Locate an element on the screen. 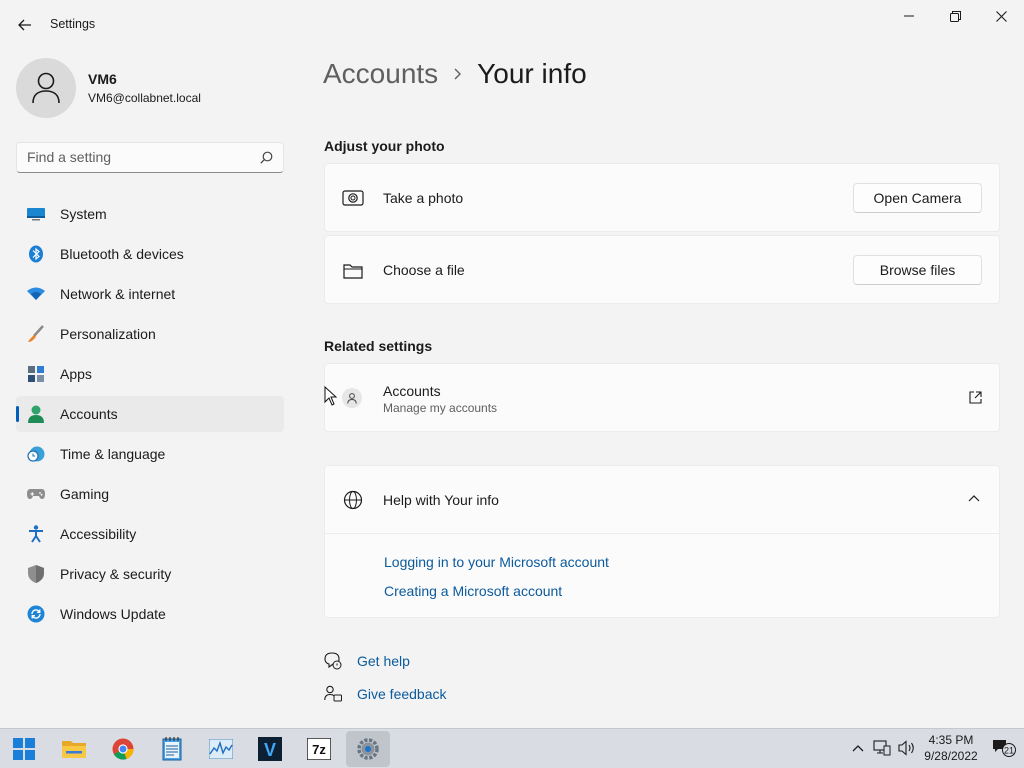 The image size is (1024, 768). section-title-photo: Adjust your photo is located at coordinates (384, 146).